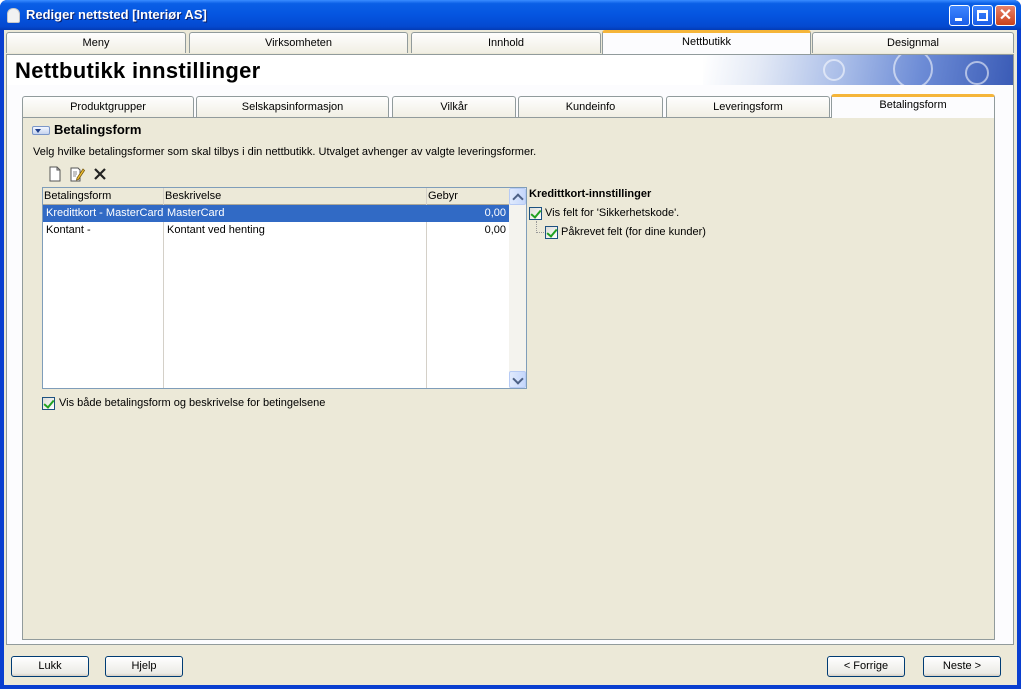 This screenshot has width=1021, height=689. Describe the element at coordinates (517, 379) in the screenshot. I see `scroll-down-button` at that location.